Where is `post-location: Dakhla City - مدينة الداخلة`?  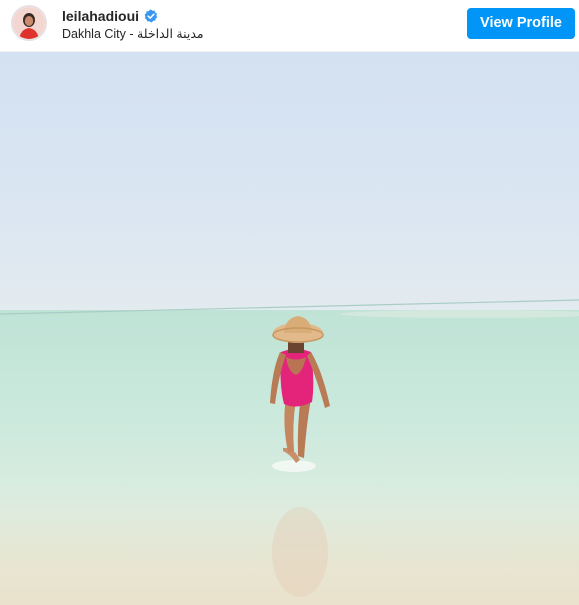 post-location: Dakhla City - مدينة الداخلة is located at coordinates (133, 34).